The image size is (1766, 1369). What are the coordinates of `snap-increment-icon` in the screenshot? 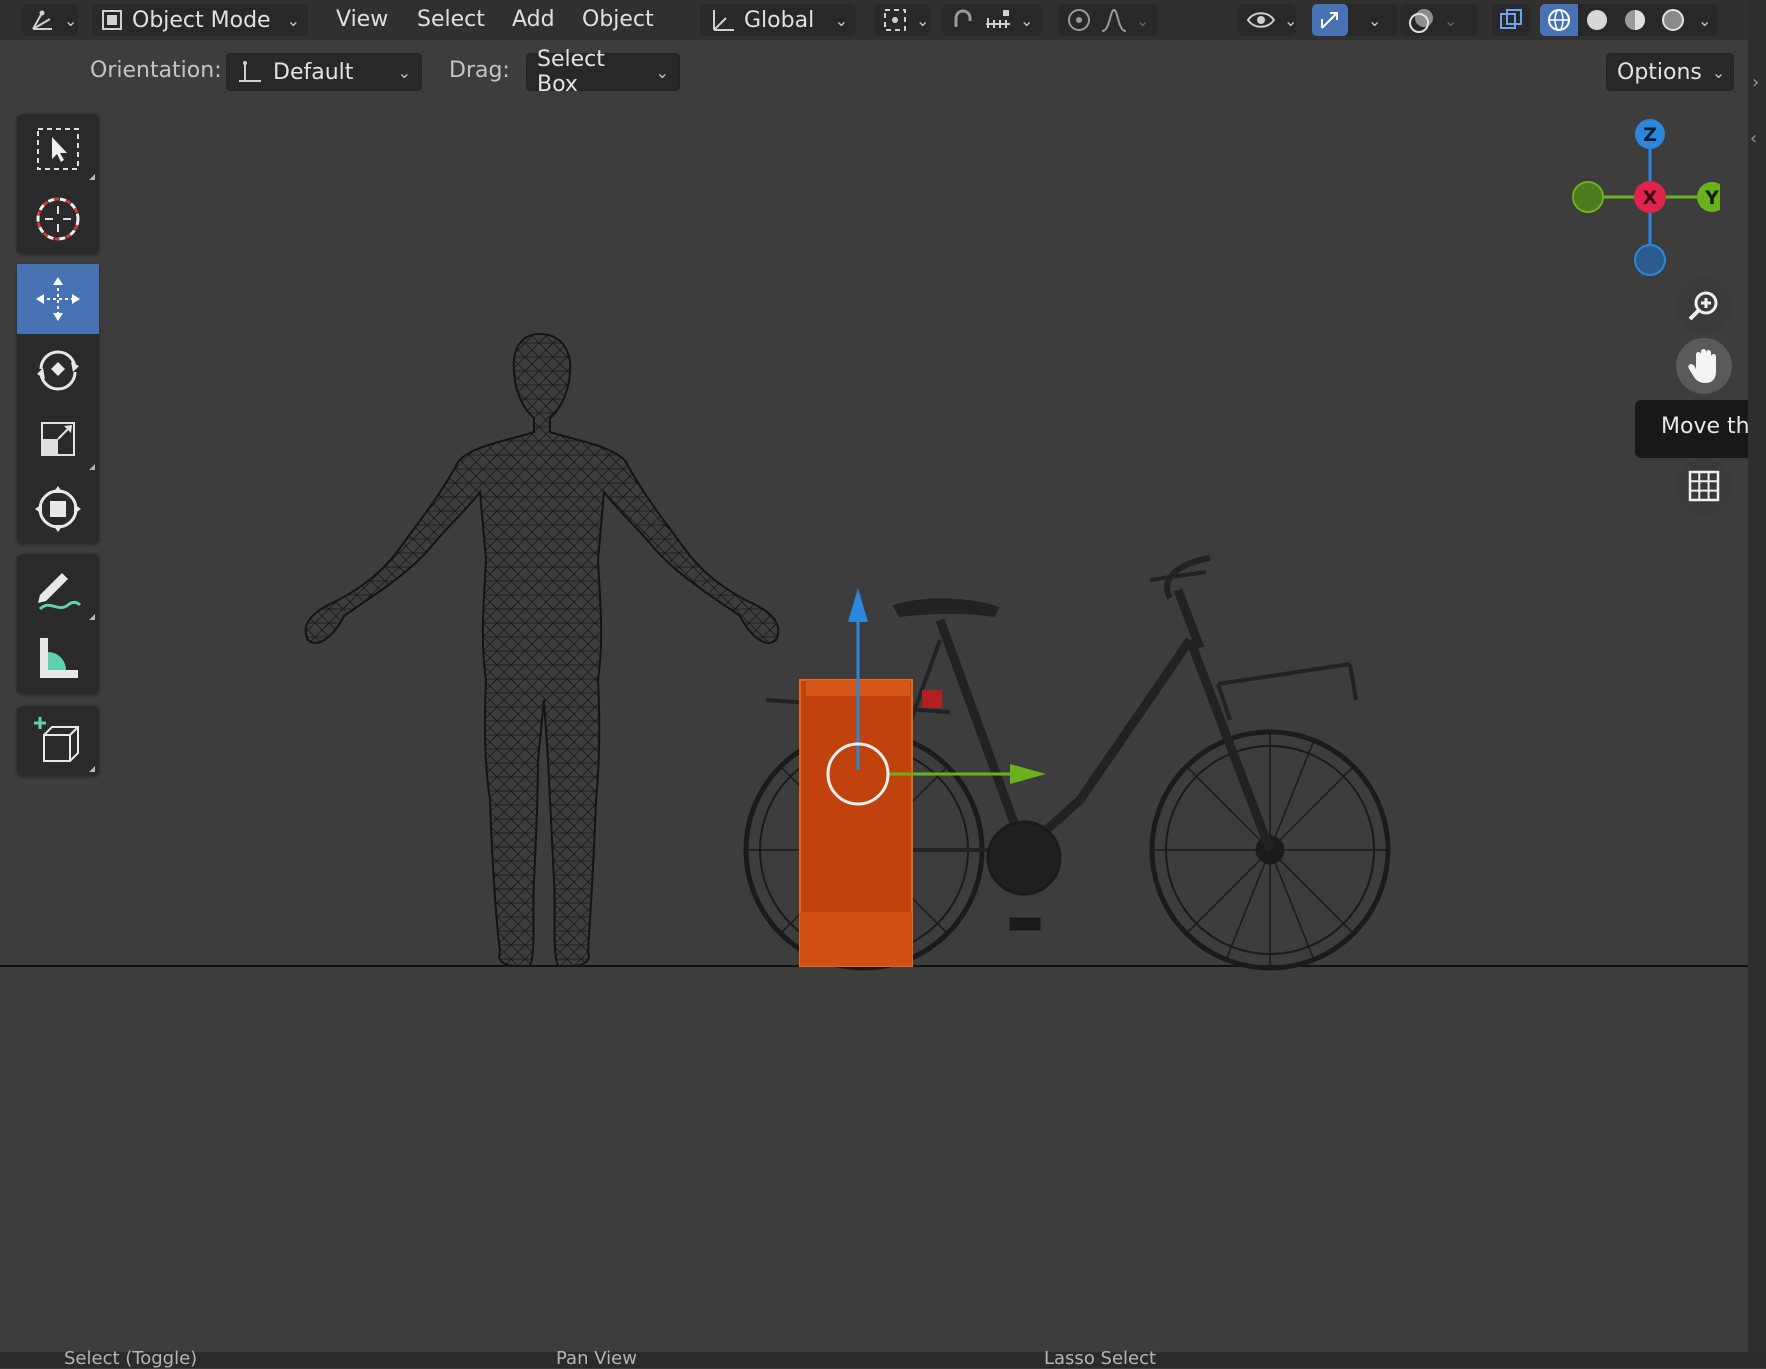 It's located at (998, 20).